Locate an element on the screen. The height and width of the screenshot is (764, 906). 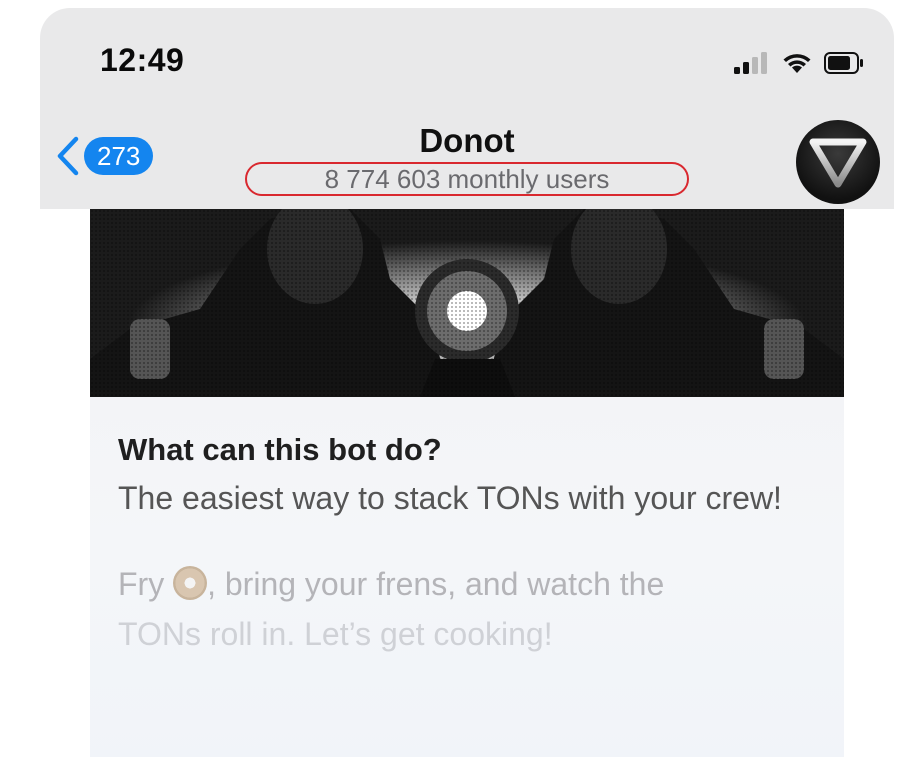
bot-info-heading: What can this bot do? is located at coordinates (280, 449).